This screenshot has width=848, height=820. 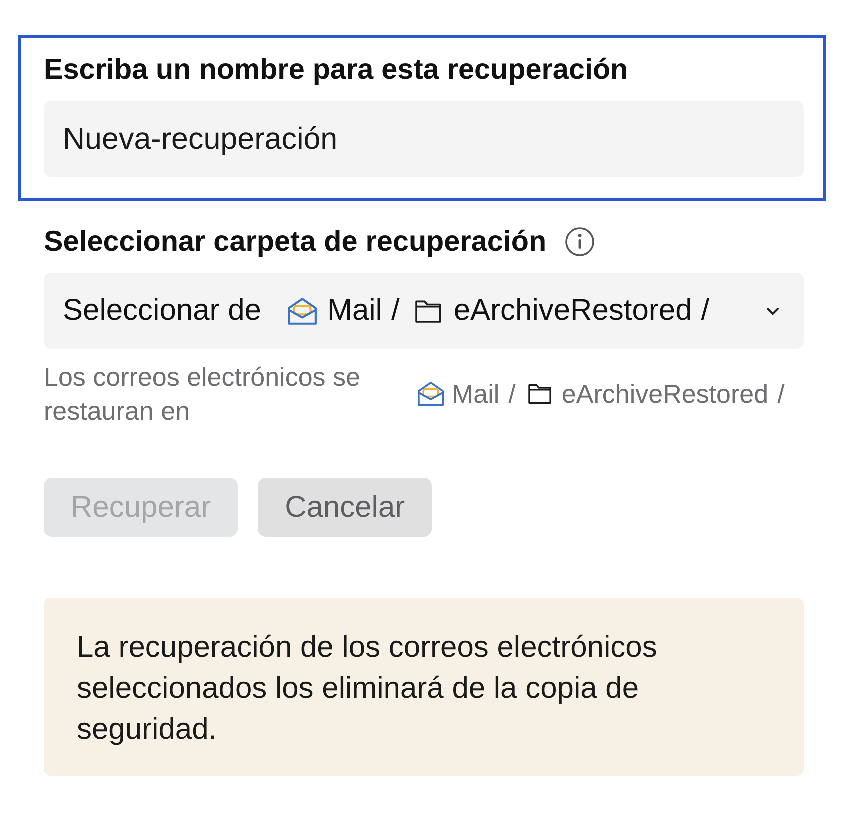 I want to click on info-icon, so click(x=579, y=242).